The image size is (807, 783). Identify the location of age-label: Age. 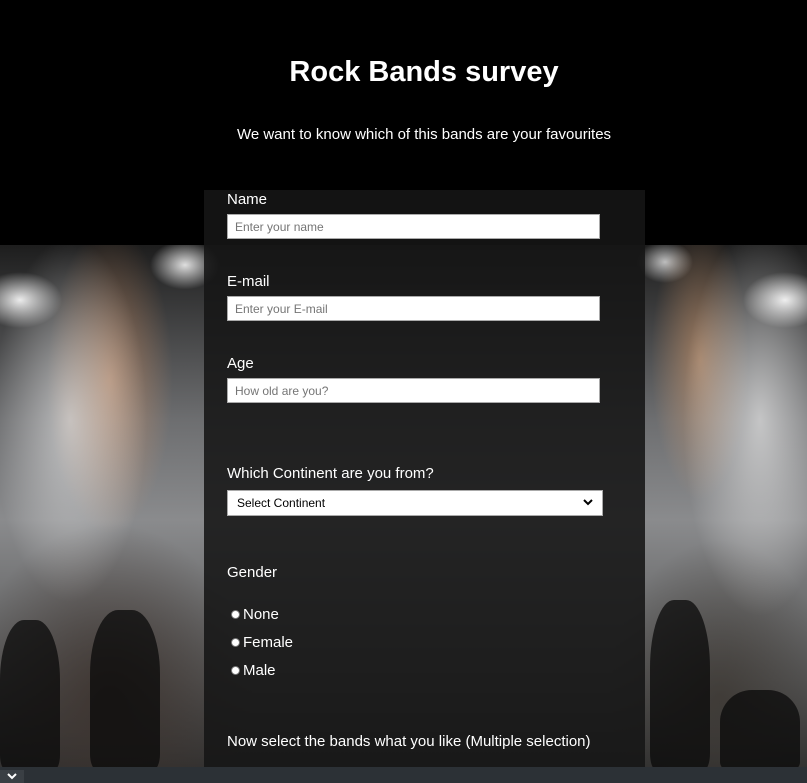
(240, 363).